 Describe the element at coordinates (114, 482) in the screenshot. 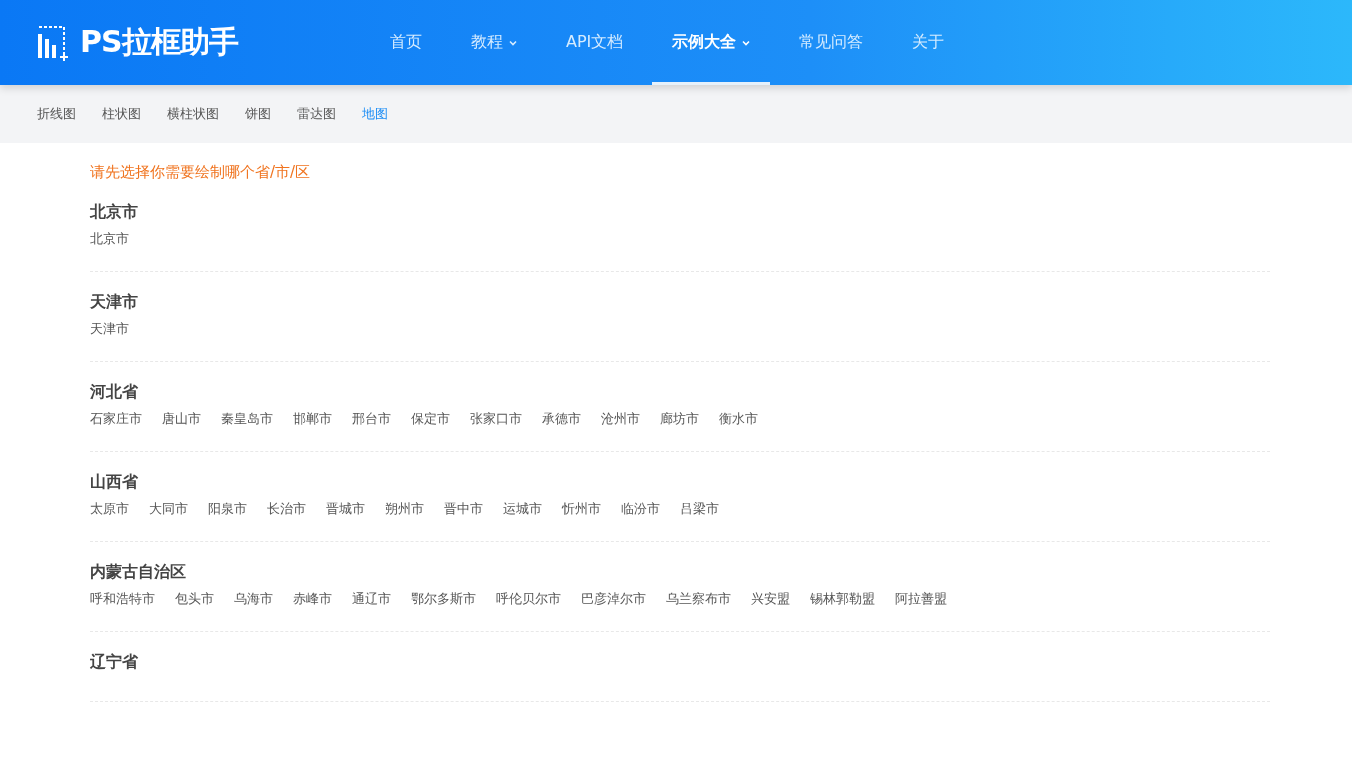

I see `province-title: 山西省` at that location.